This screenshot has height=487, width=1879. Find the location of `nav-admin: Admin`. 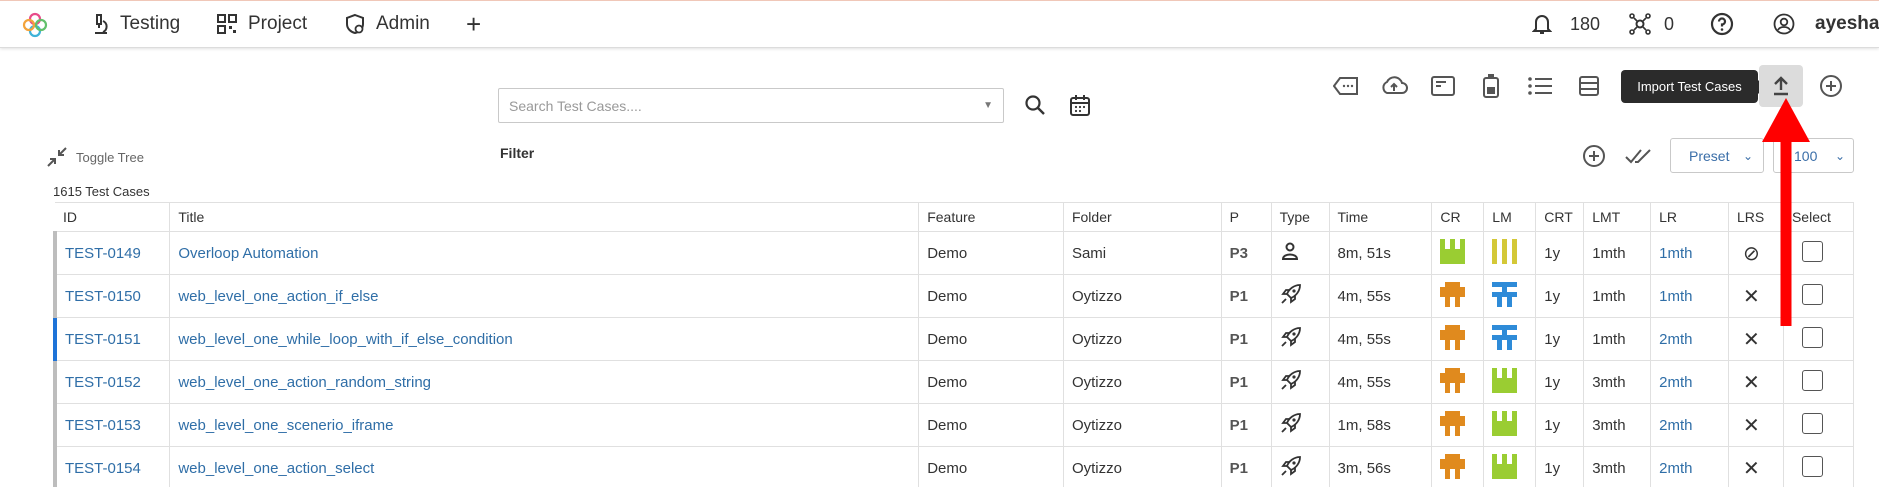

nav-admin: Admin is located at coordinates (387, 24).